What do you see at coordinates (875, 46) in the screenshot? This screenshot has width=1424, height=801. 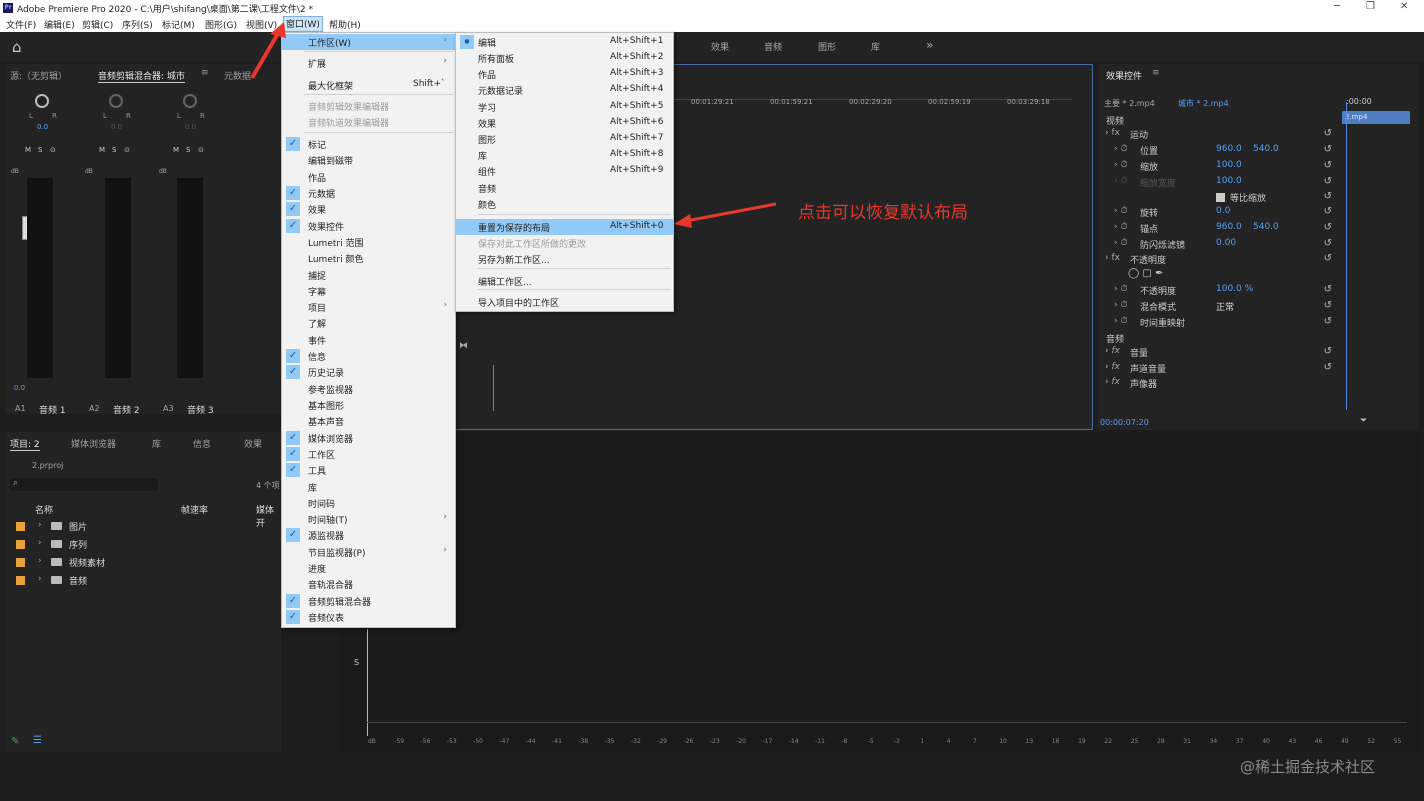 I see `workspace-tab-library: 库` at bounding box center [875, 46].